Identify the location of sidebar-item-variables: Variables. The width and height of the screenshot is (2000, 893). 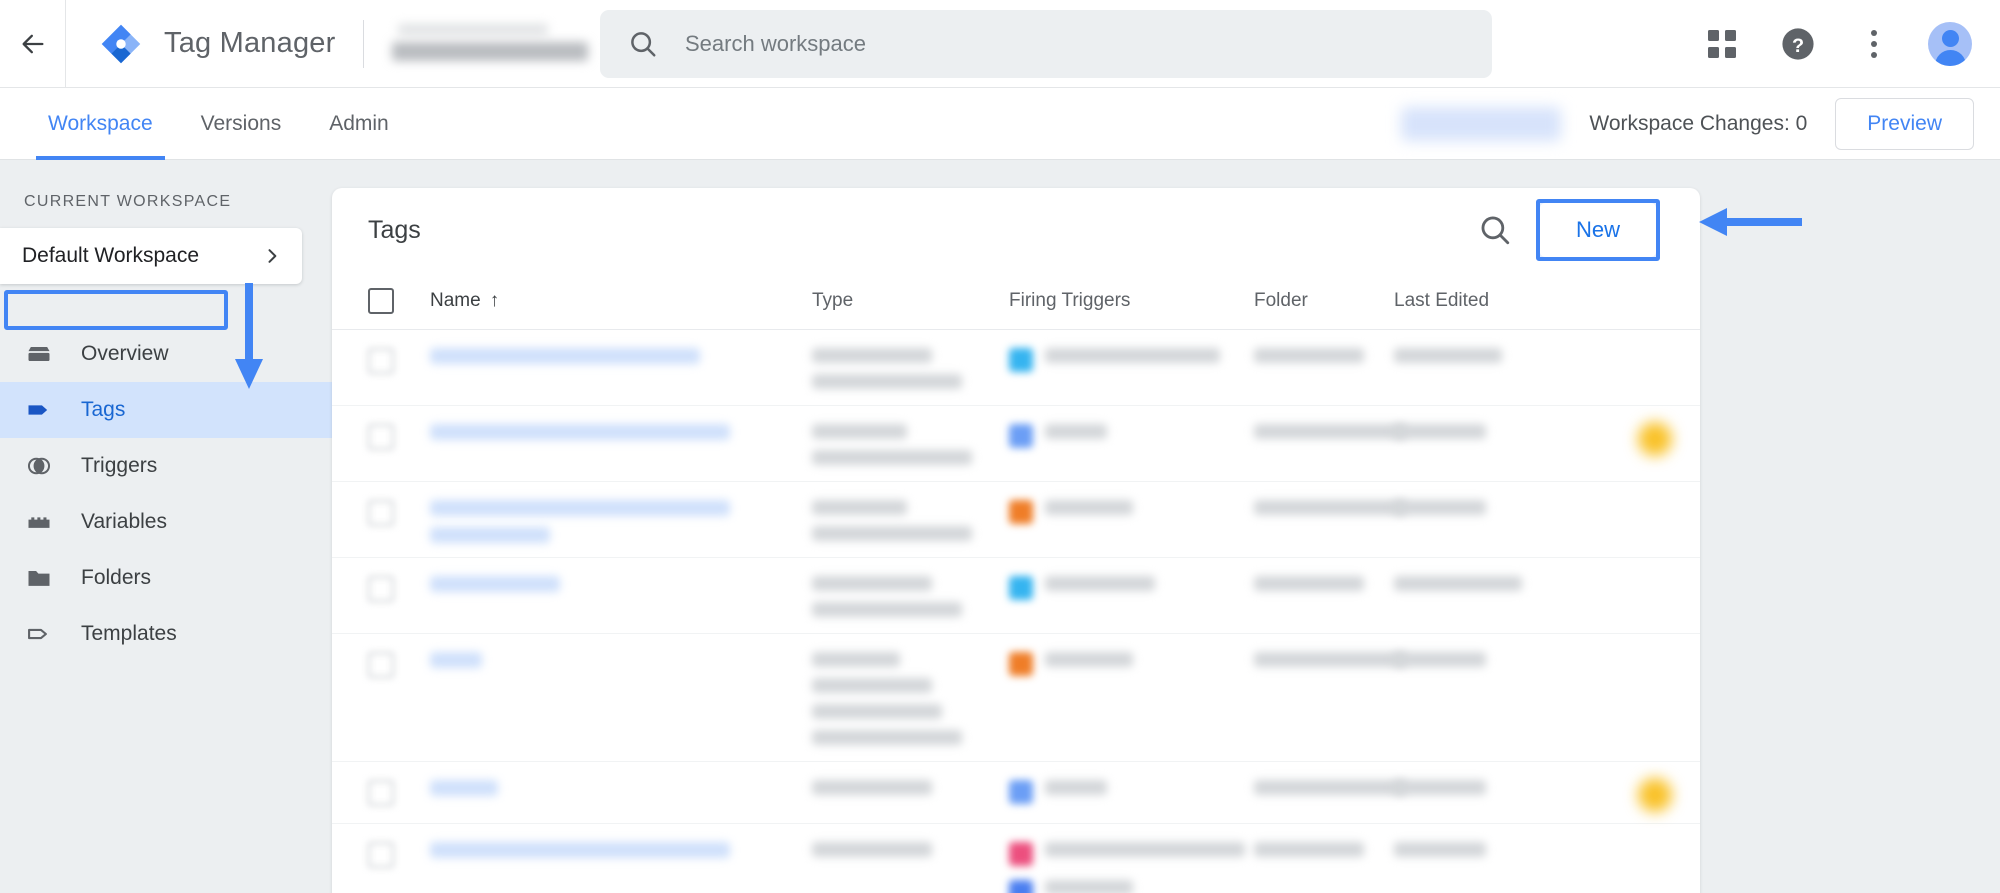
(166, 522).